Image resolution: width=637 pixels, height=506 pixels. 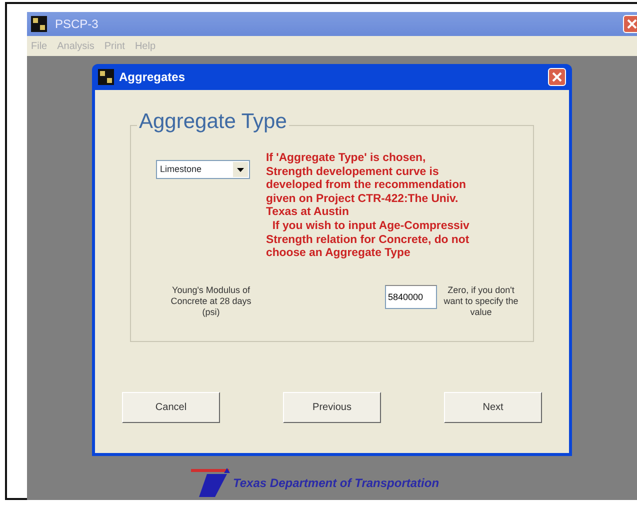 I want to click on dialog-button: Next, so click(x=493, y=407).